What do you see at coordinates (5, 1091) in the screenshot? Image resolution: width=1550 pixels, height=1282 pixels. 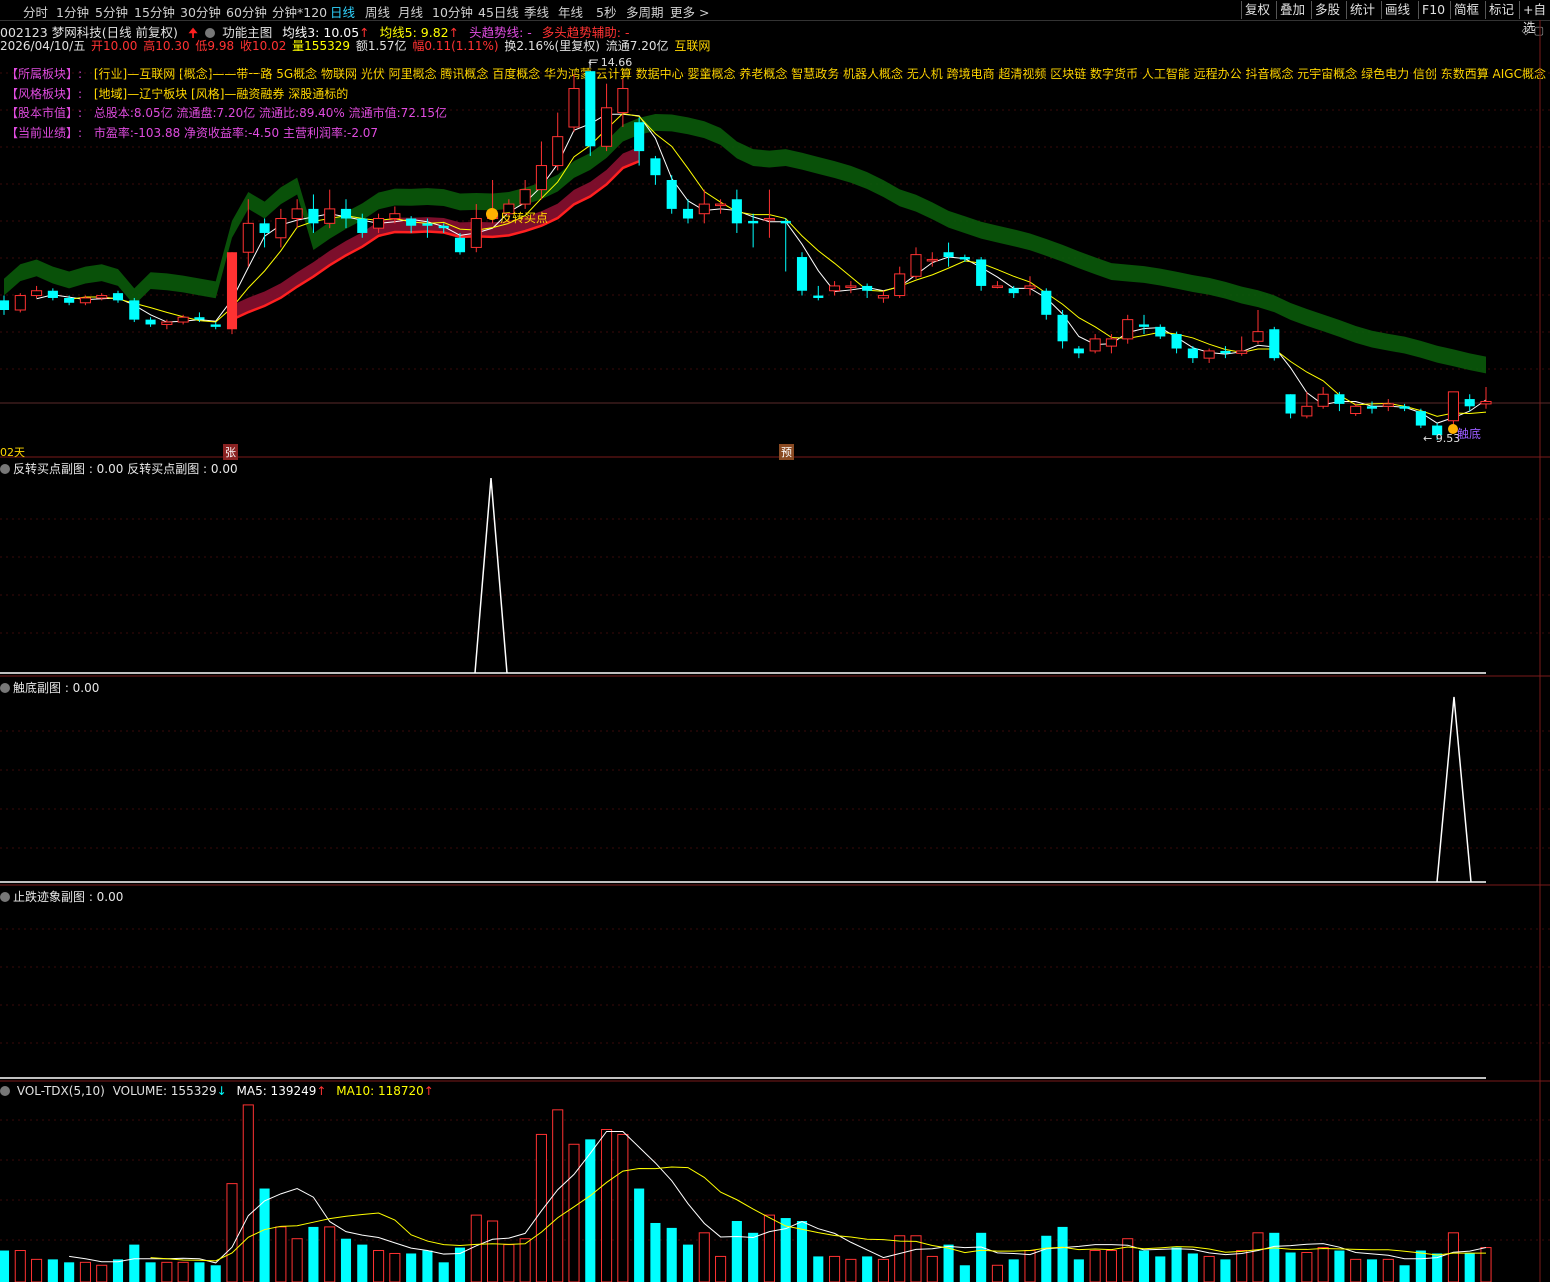 I see `vol-toggle-icon` at bounding box center [5, 1091].